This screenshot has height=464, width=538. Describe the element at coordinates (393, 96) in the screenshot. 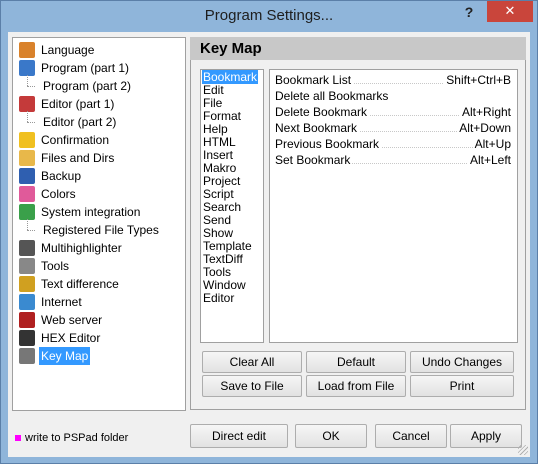

I see `command-row: Delete all Bookmarks` at that location.